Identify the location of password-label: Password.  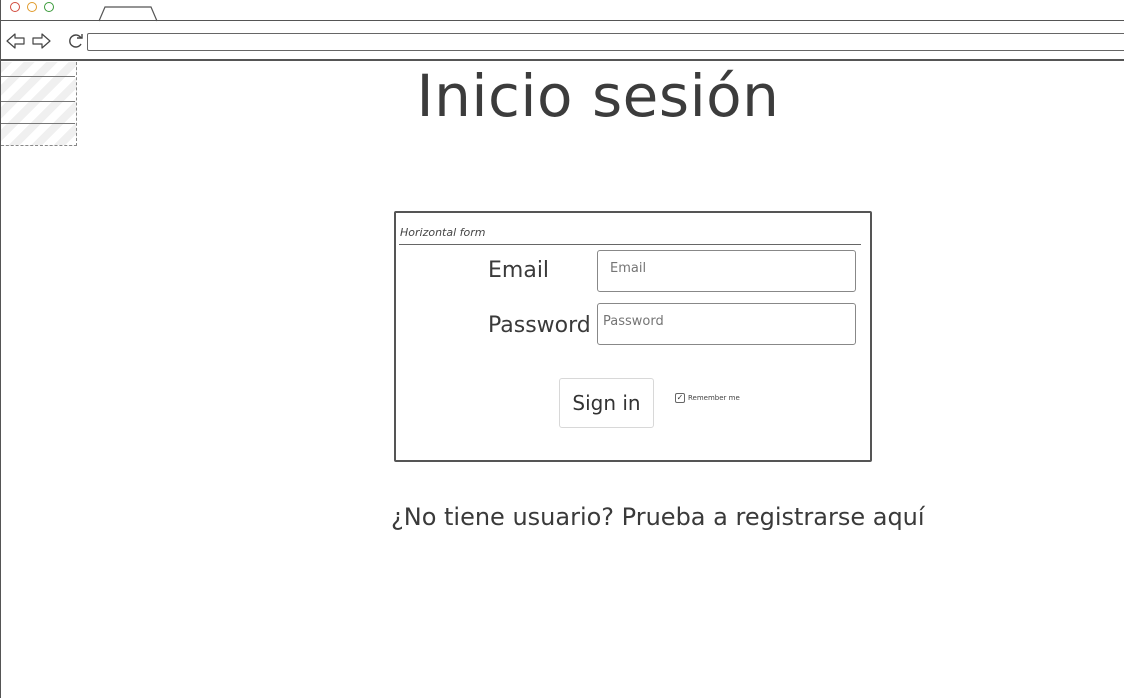
(539, 325).